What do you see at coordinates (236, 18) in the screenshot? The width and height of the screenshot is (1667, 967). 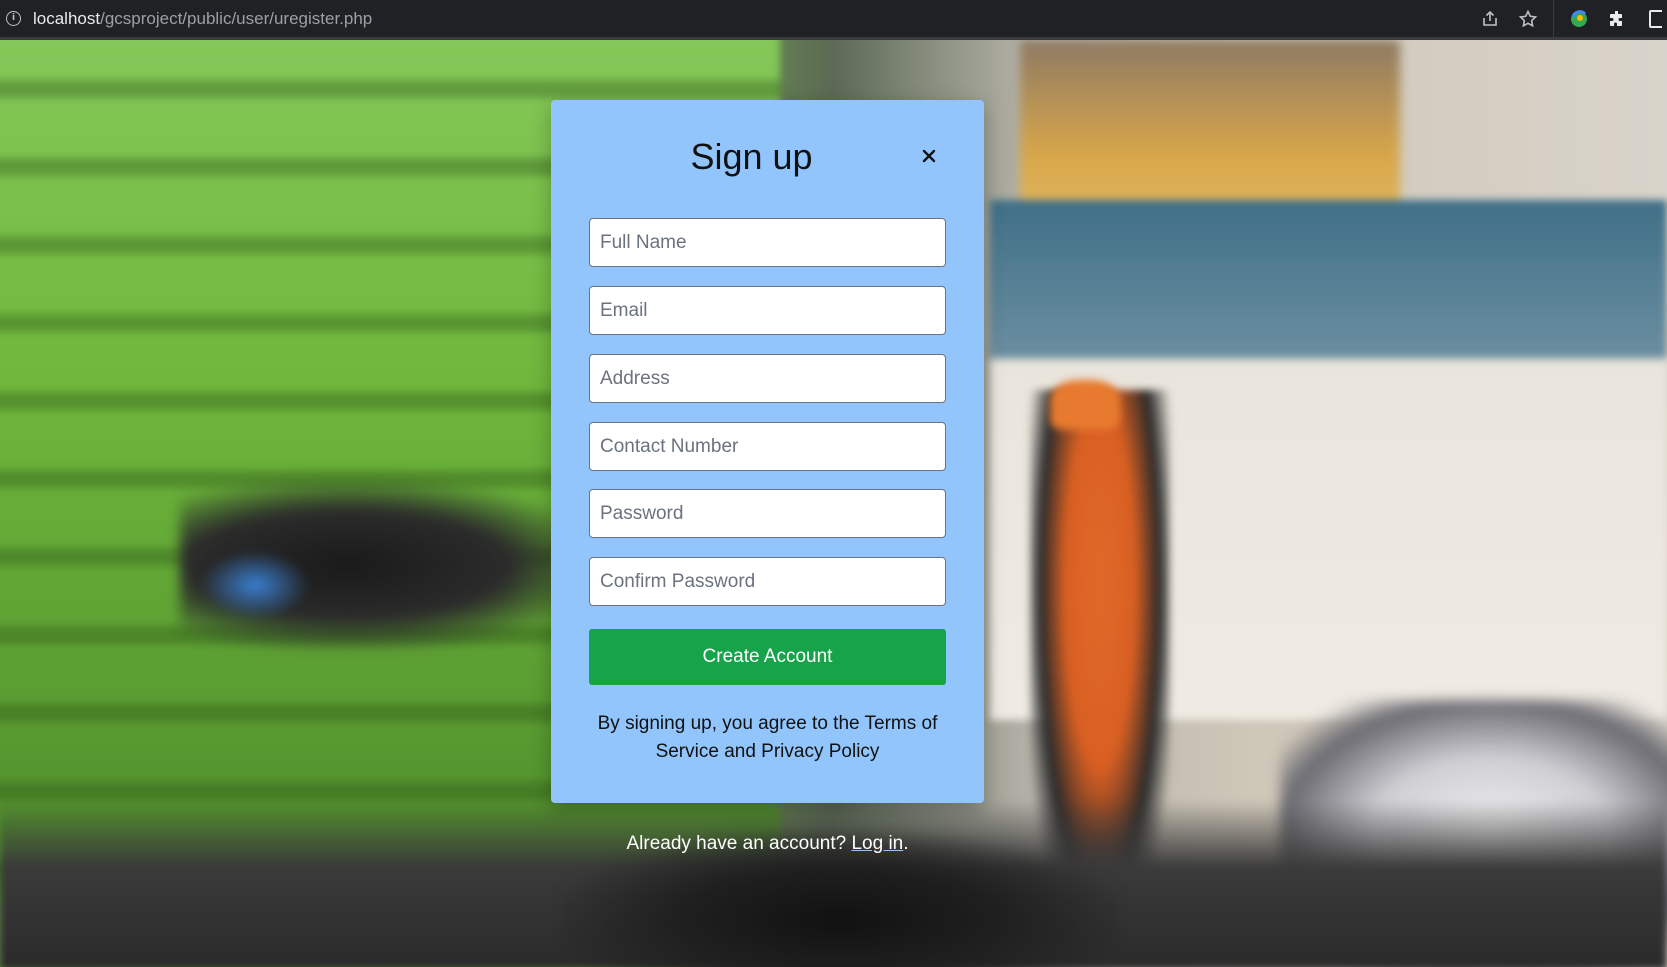 I see `url-path: /gcsproject/public/user/uregister.php` at bounding box center [236, 18].